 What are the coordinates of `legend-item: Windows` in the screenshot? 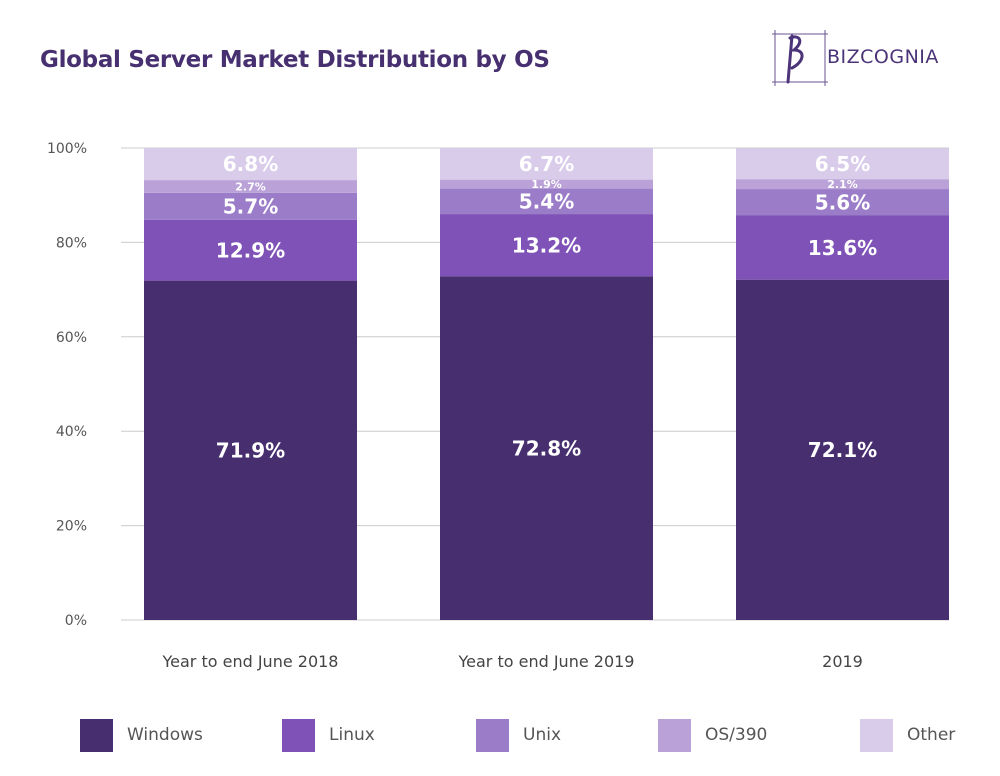 It's located at (141, 735).